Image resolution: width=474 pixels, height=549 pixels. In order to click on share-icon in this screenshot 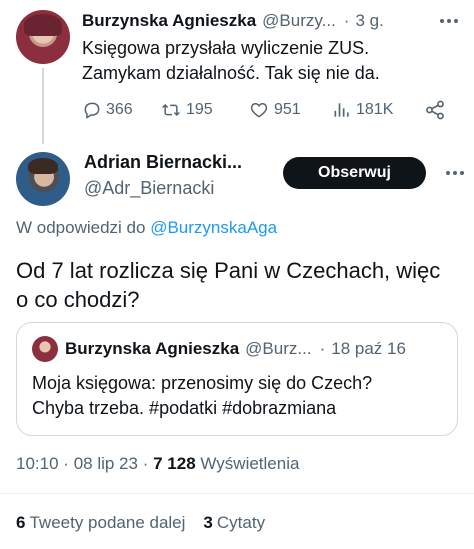, I will do `click(435, 110)`.